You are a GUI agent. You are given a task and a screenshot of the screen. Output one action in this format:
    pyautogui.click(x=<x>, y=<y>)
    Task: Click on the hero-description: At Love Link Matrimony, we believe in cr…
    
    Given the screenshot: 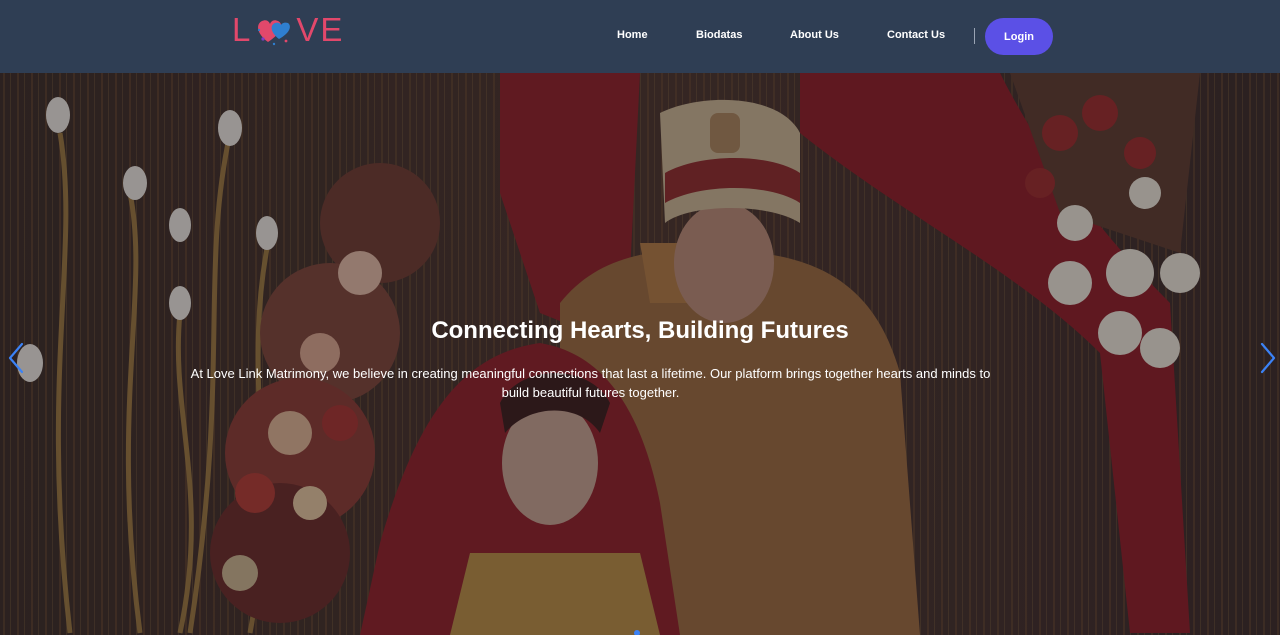 What is the action you would take?
    pyautogui.click(x=590, y=383)
    